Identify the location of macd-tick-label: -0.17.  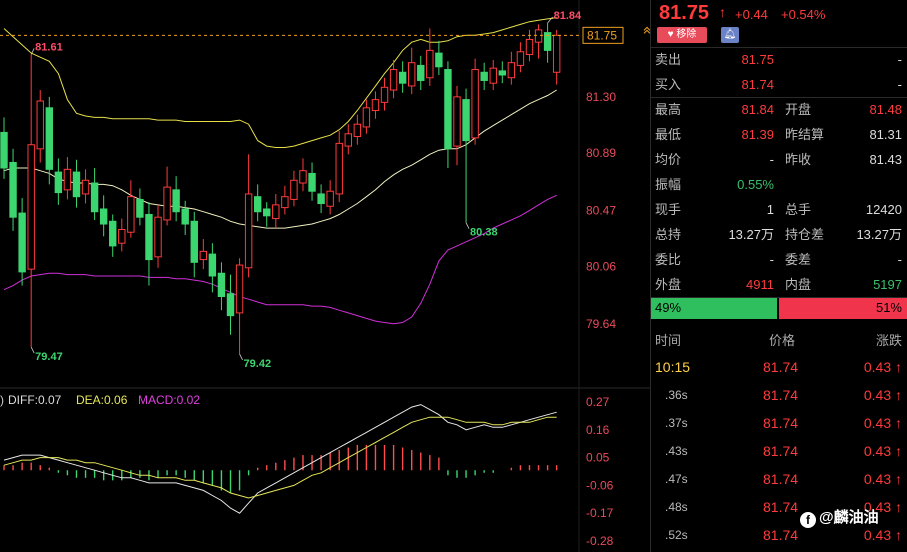
(600, 513).